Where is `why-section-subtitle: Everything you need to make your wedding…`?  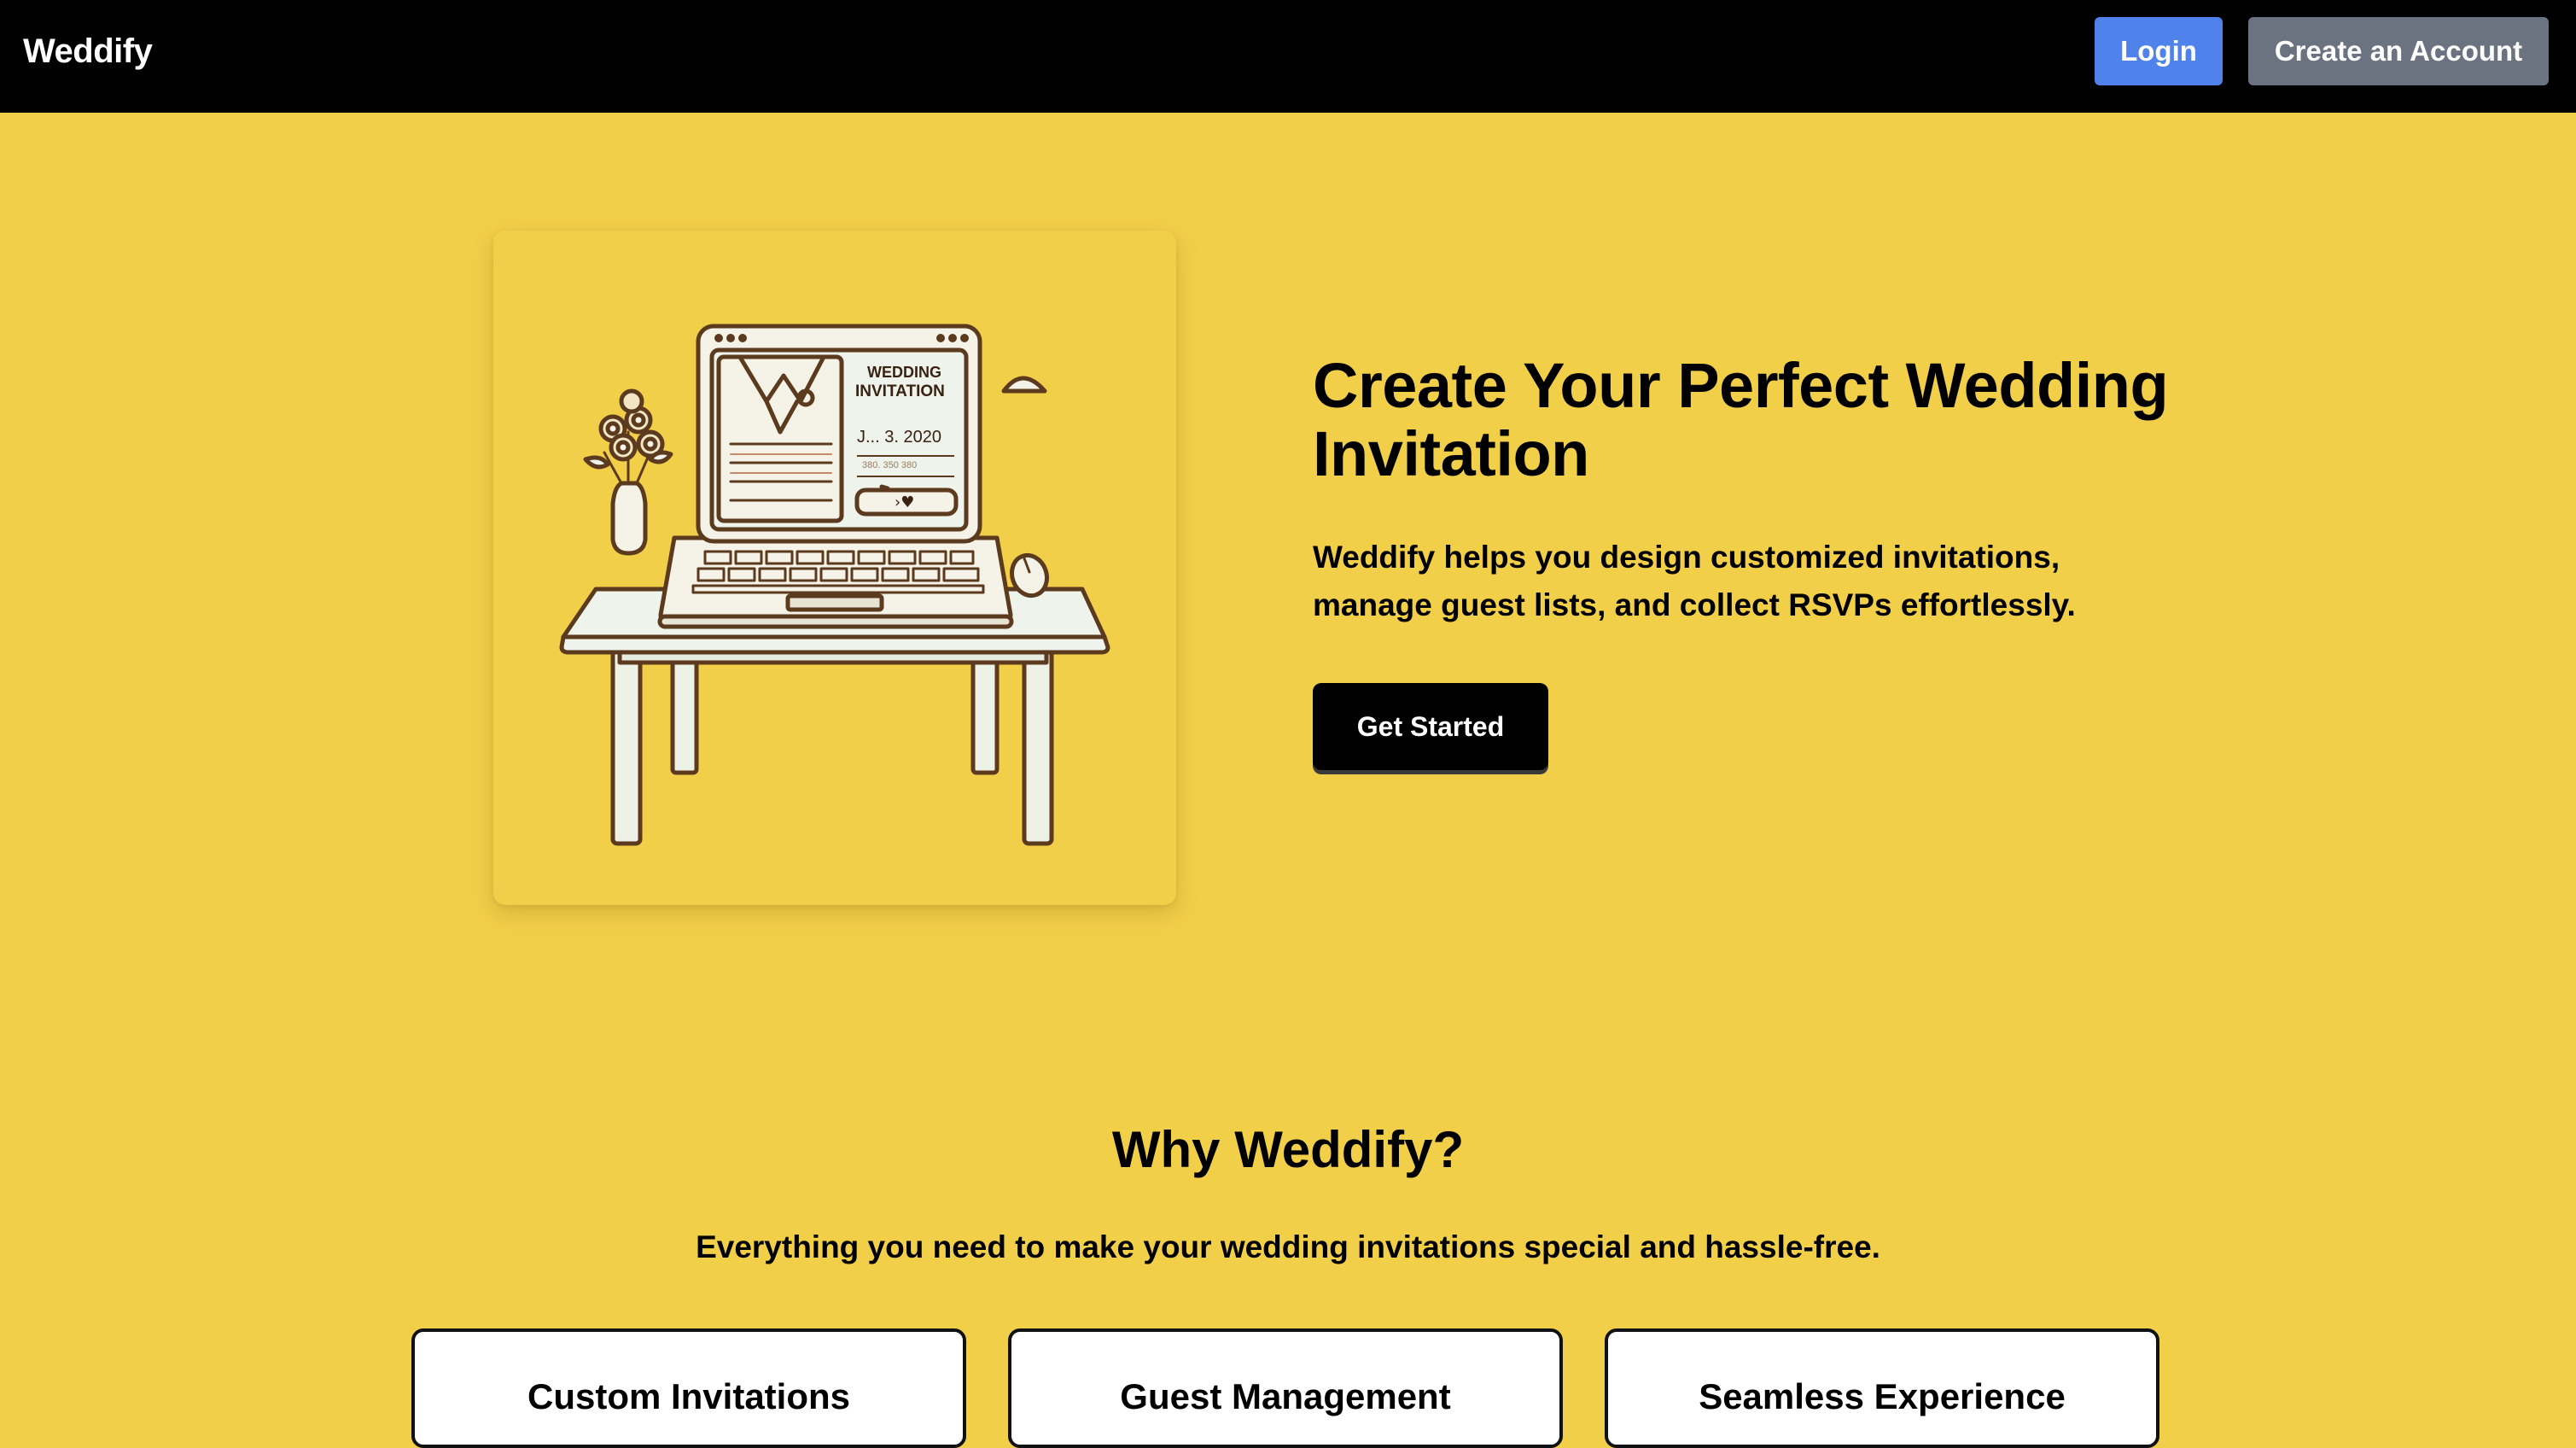
why-section-subtitle: Everything you need to make your wedding… is located at coordinates (1288, 1246).